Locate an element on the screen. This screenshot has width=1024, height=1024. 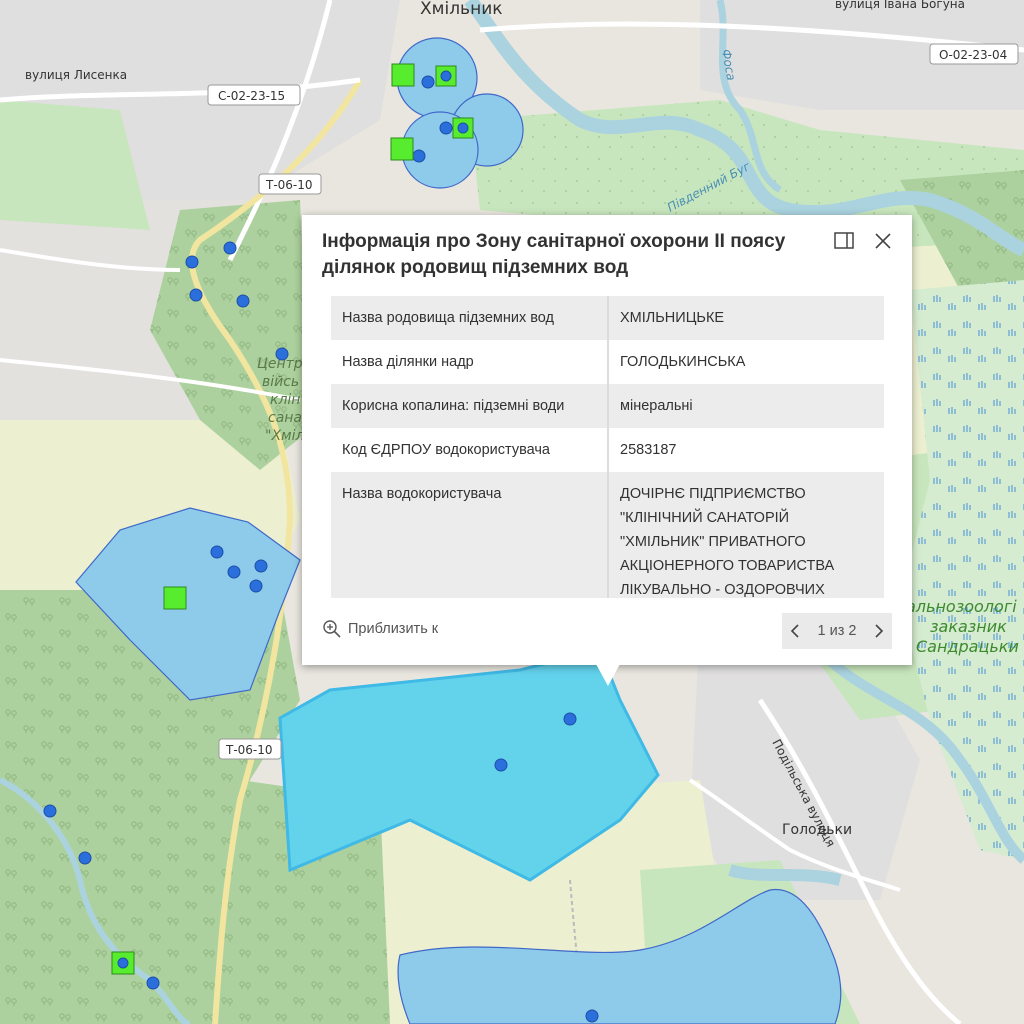
attribute-key: Назва ділянки надр is located at coordinates (470, 362).